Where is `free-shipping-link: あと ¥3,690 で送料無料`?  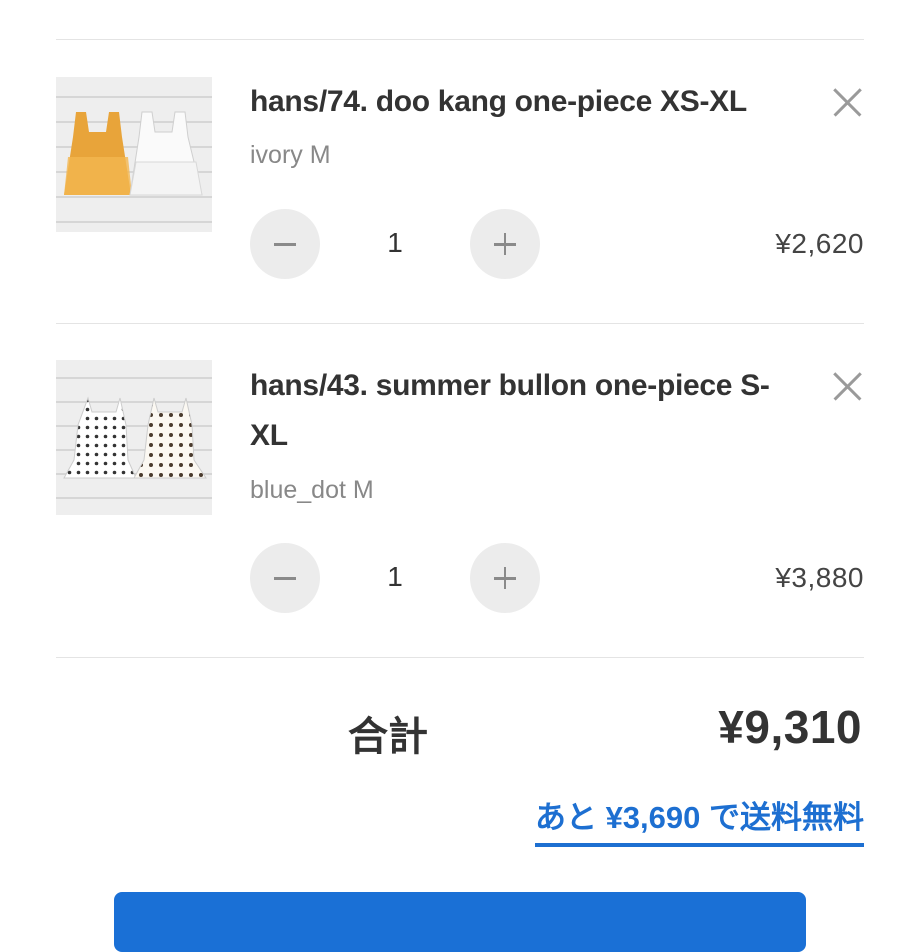
free-shipping-link: あと ¥3,690 で送料無料 is located at coordinates (699, 819).